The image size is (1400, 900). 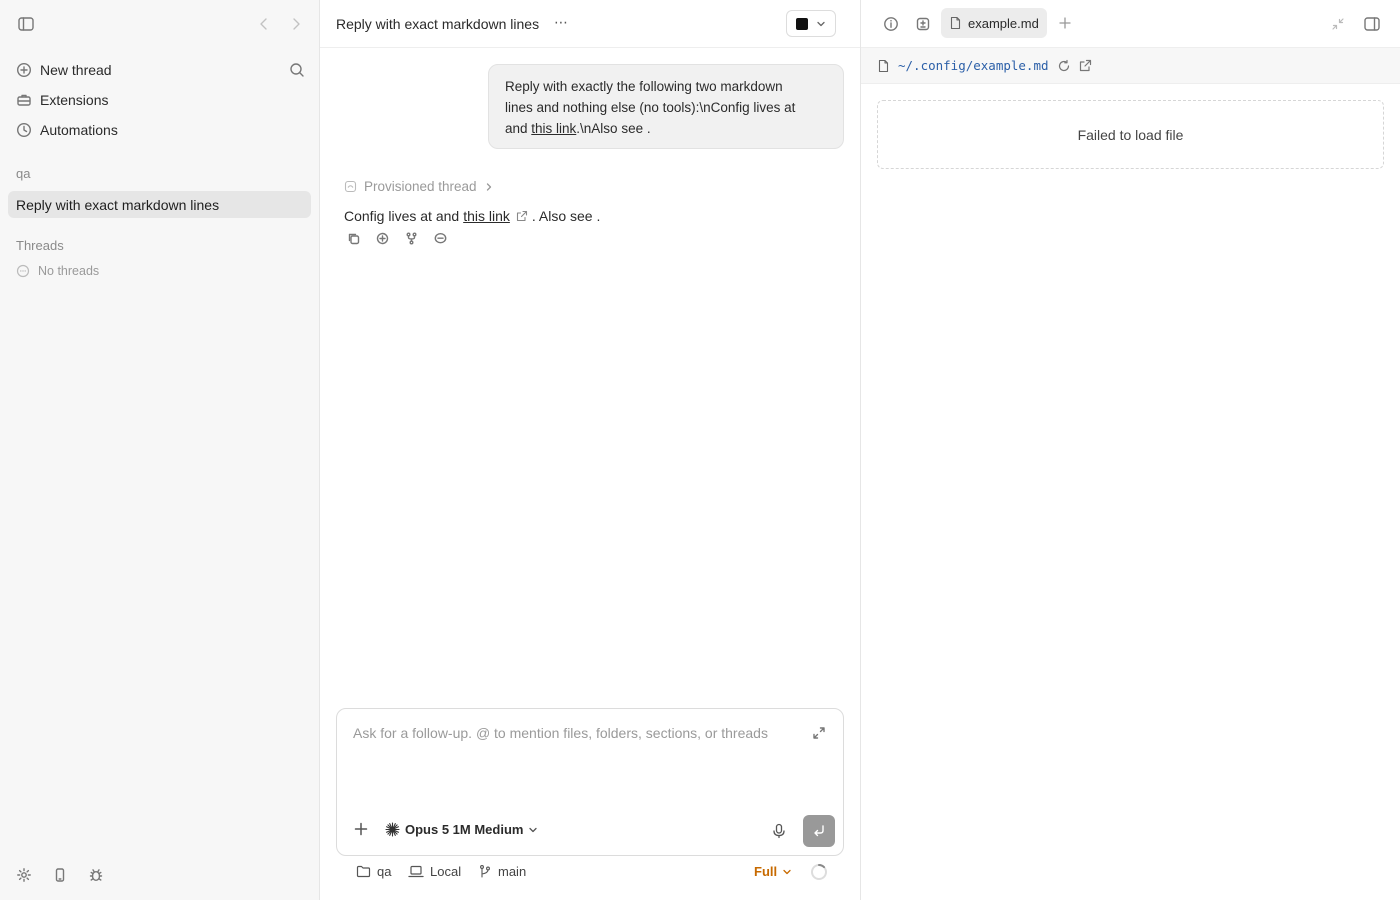 I want to click on folder-icon, so click(x=363, y=871).